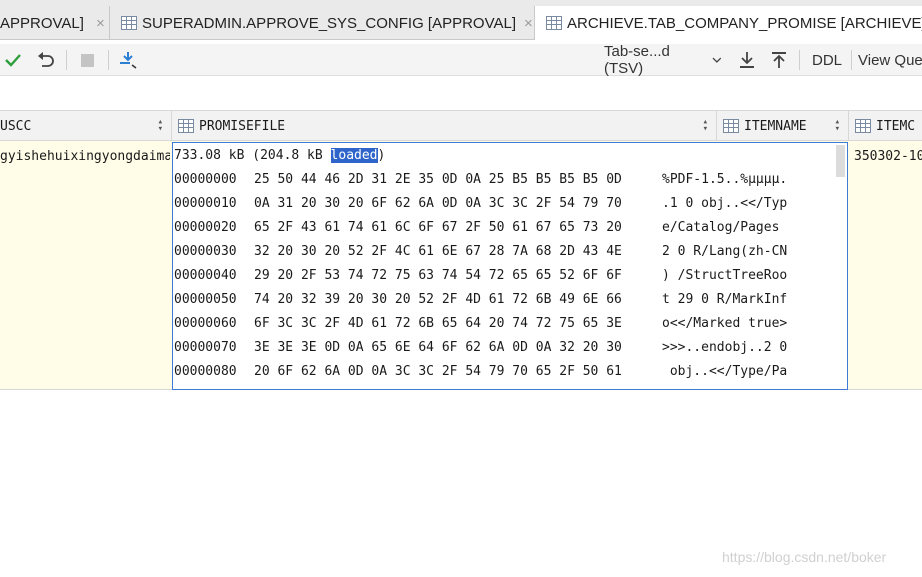 The width and height of the screenshot is (922, 577). I want to click on hex-offset: 00000020, so click(205, 227).